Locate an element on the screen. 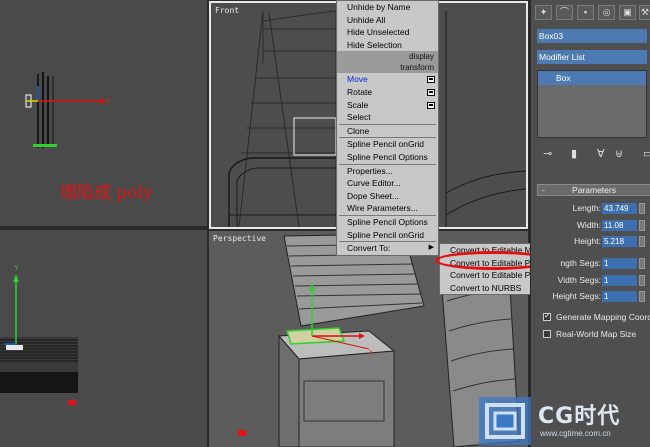 This screenshot has width=650, height=447. param-height-segs: Height Segs: 1 is located at coordinates (590, 297).